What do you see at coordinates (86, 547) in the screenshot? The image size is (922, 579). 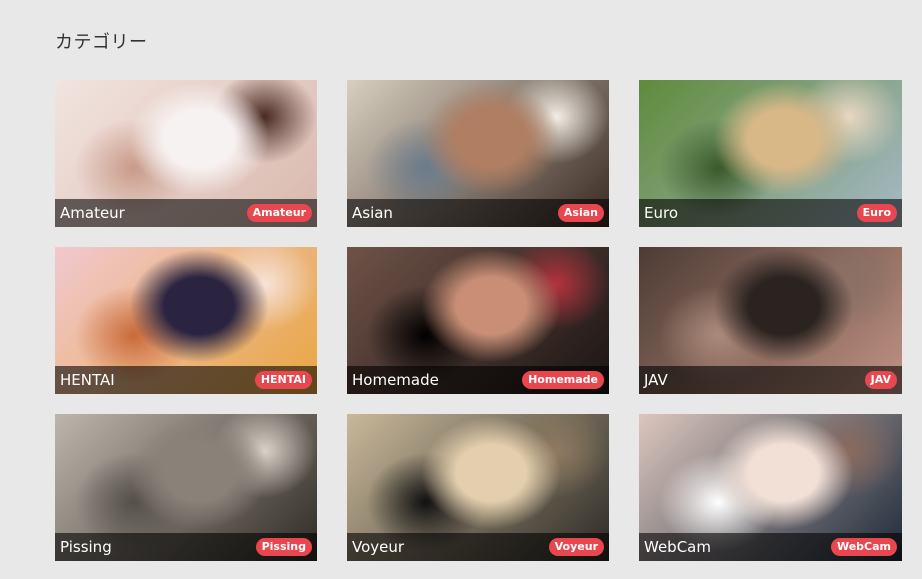 I see `category-label: Pissing` at bounding box center [86, 547].